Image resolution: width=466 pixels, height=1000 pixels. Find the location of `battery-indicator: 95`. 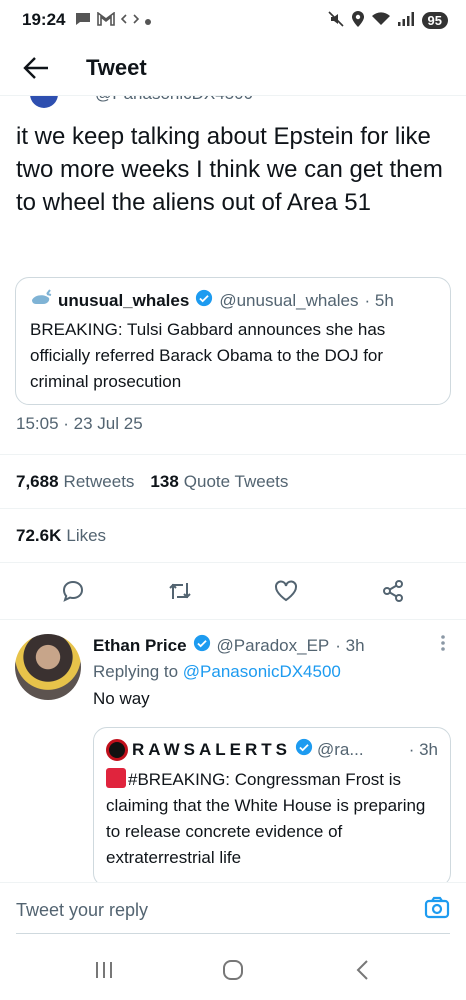

battery-indicator: 95 is located at coordinates (434, 20).